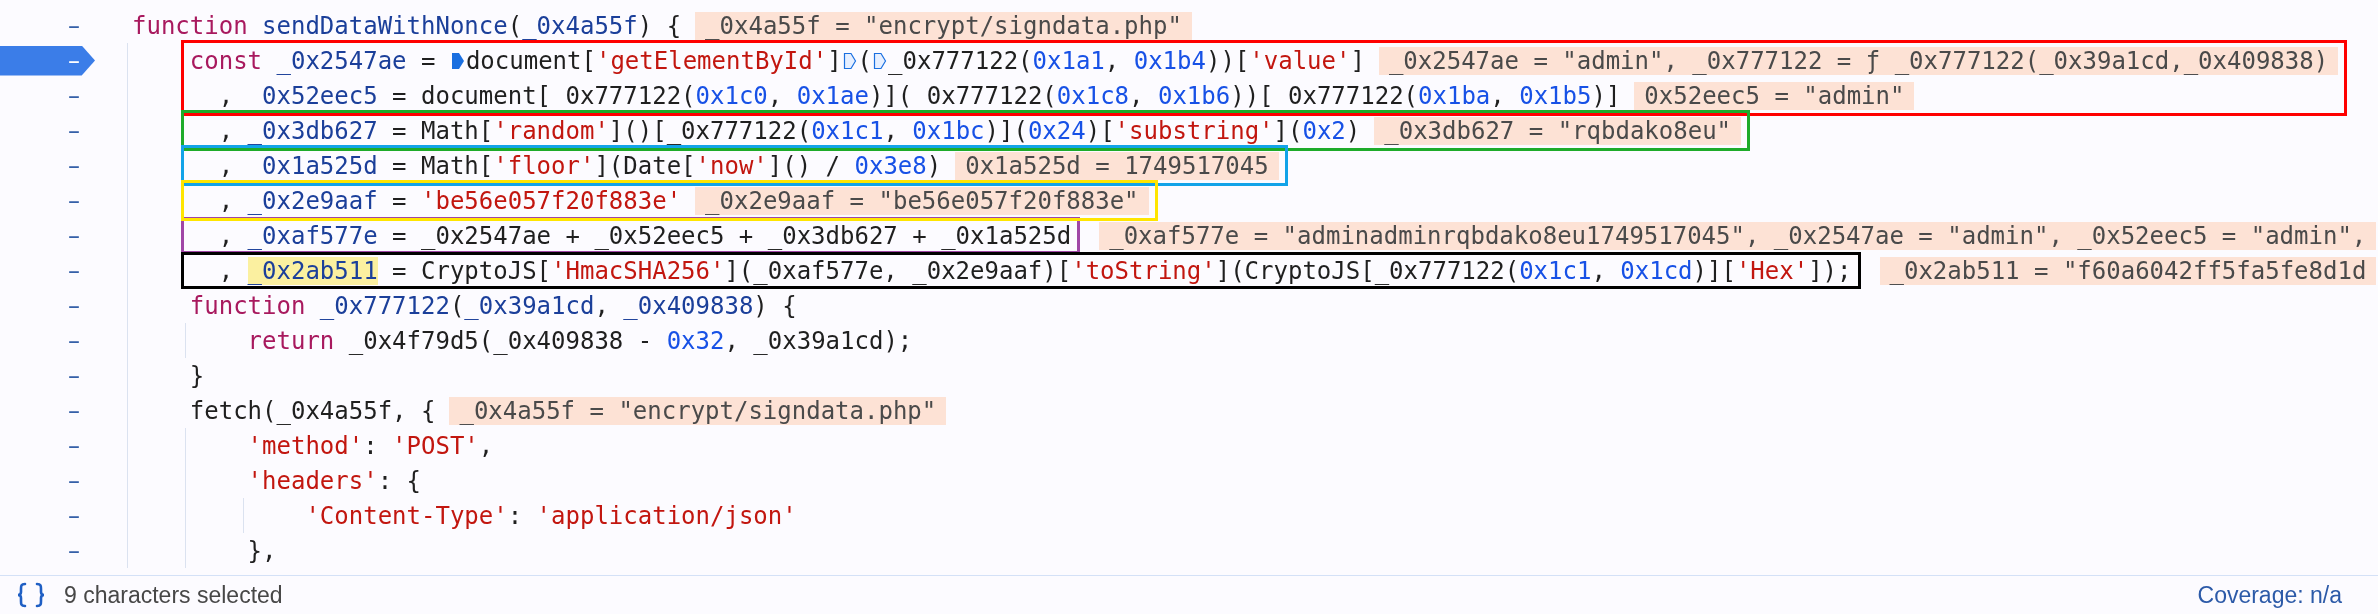 This screenshot has width=2378, height=614. Describe the element at coordinates (1126, 60) in the screenshot. I see `code-text: _0x777122(0x1a1, 0x1b4))['value']` at that location.